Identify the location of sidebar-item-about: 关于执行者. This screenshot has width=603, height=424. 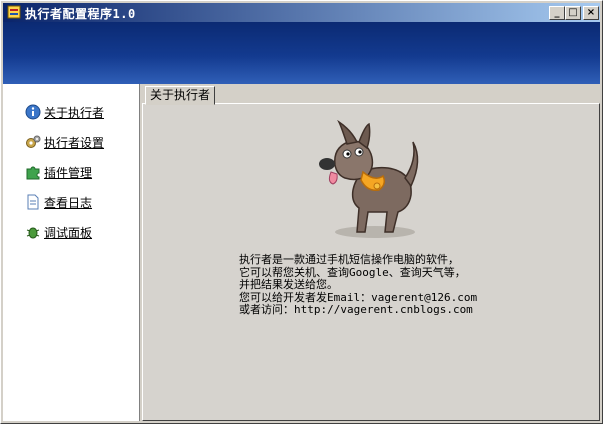
(64, 112).